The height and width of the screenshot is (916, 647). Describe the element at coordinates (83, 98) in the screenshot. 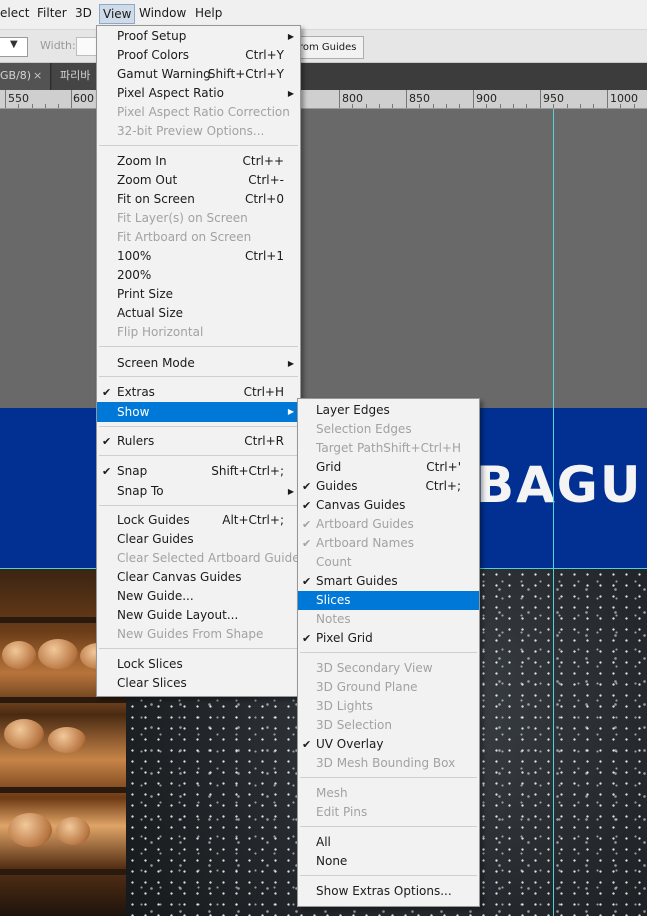

I see `ruler-label: 600` at that location.